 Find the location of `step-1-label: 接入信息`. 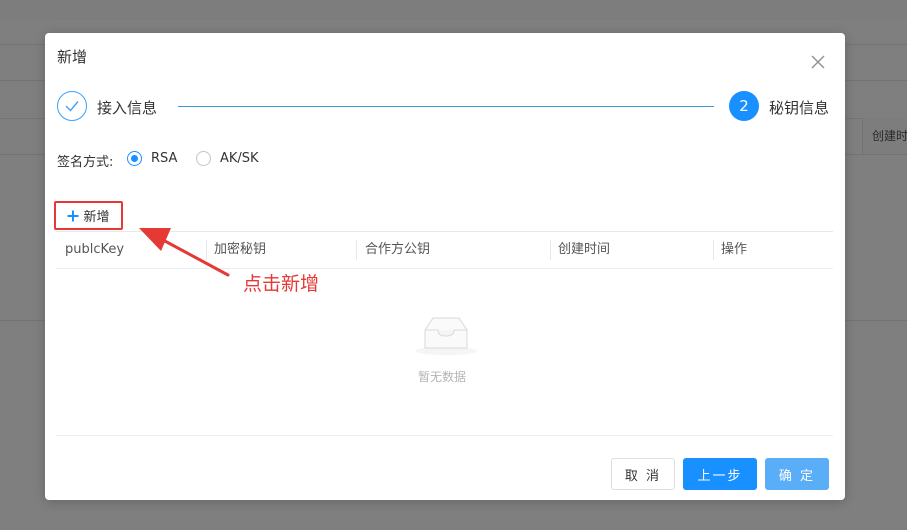

step-1-label: 接入信息 is located at coordinates (127, 108).